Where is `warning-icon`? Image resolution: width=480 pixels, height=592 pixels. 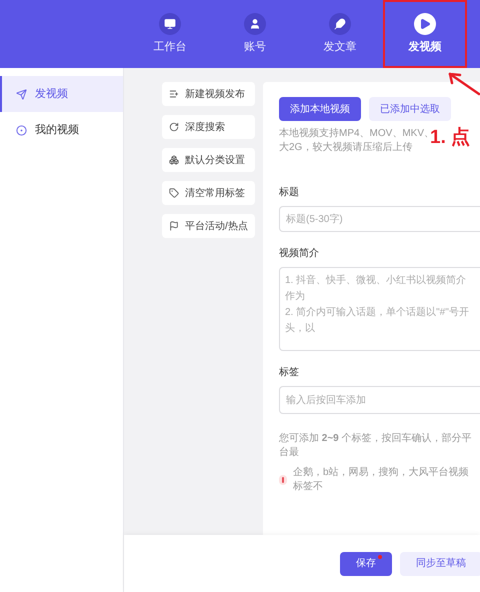 warning-icon is located at coordinates (283, 480).